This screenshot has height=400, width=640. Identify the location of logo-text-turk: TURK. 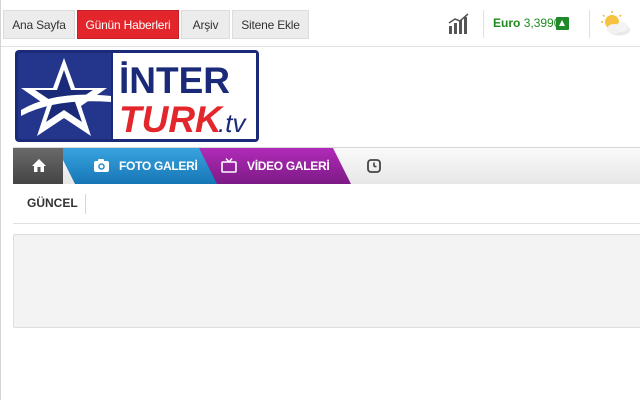
(171, 119).